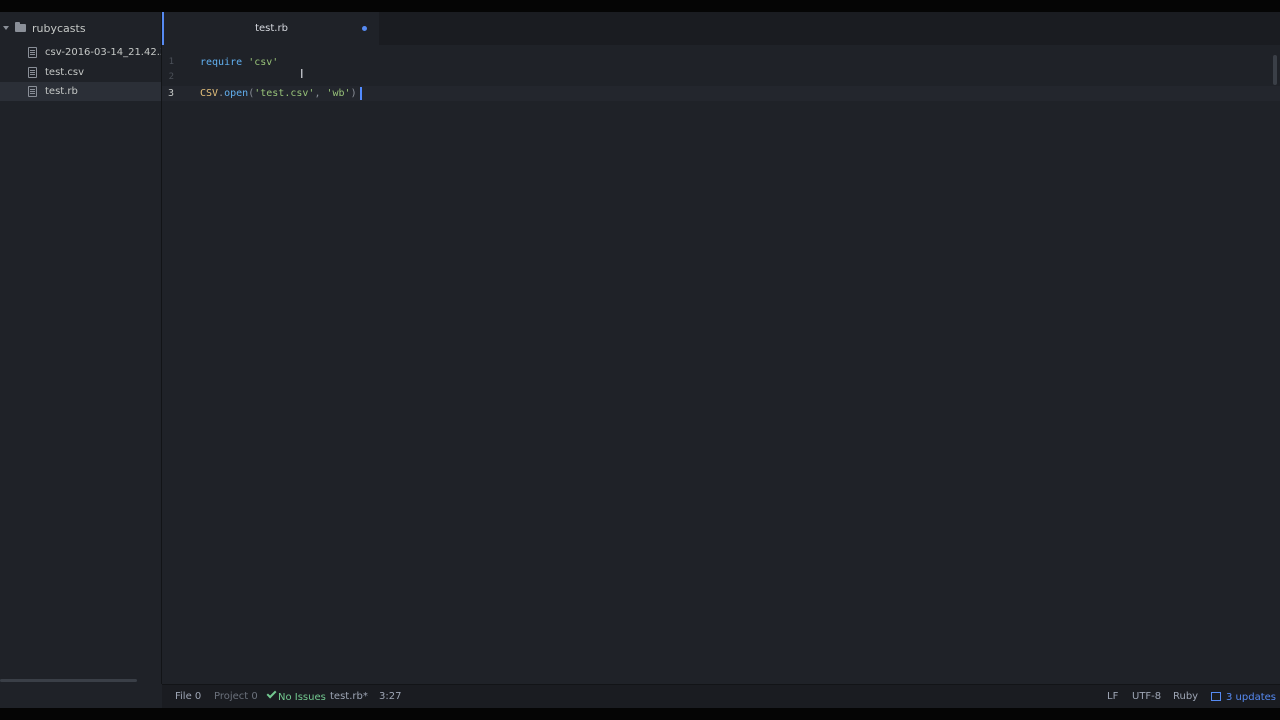 The height and width of the screenshot is (720, 1280). Describe the element at coordinates (68, 680) in the screenshot. I see `sidebar-horizontal-scrollbar` at that location.